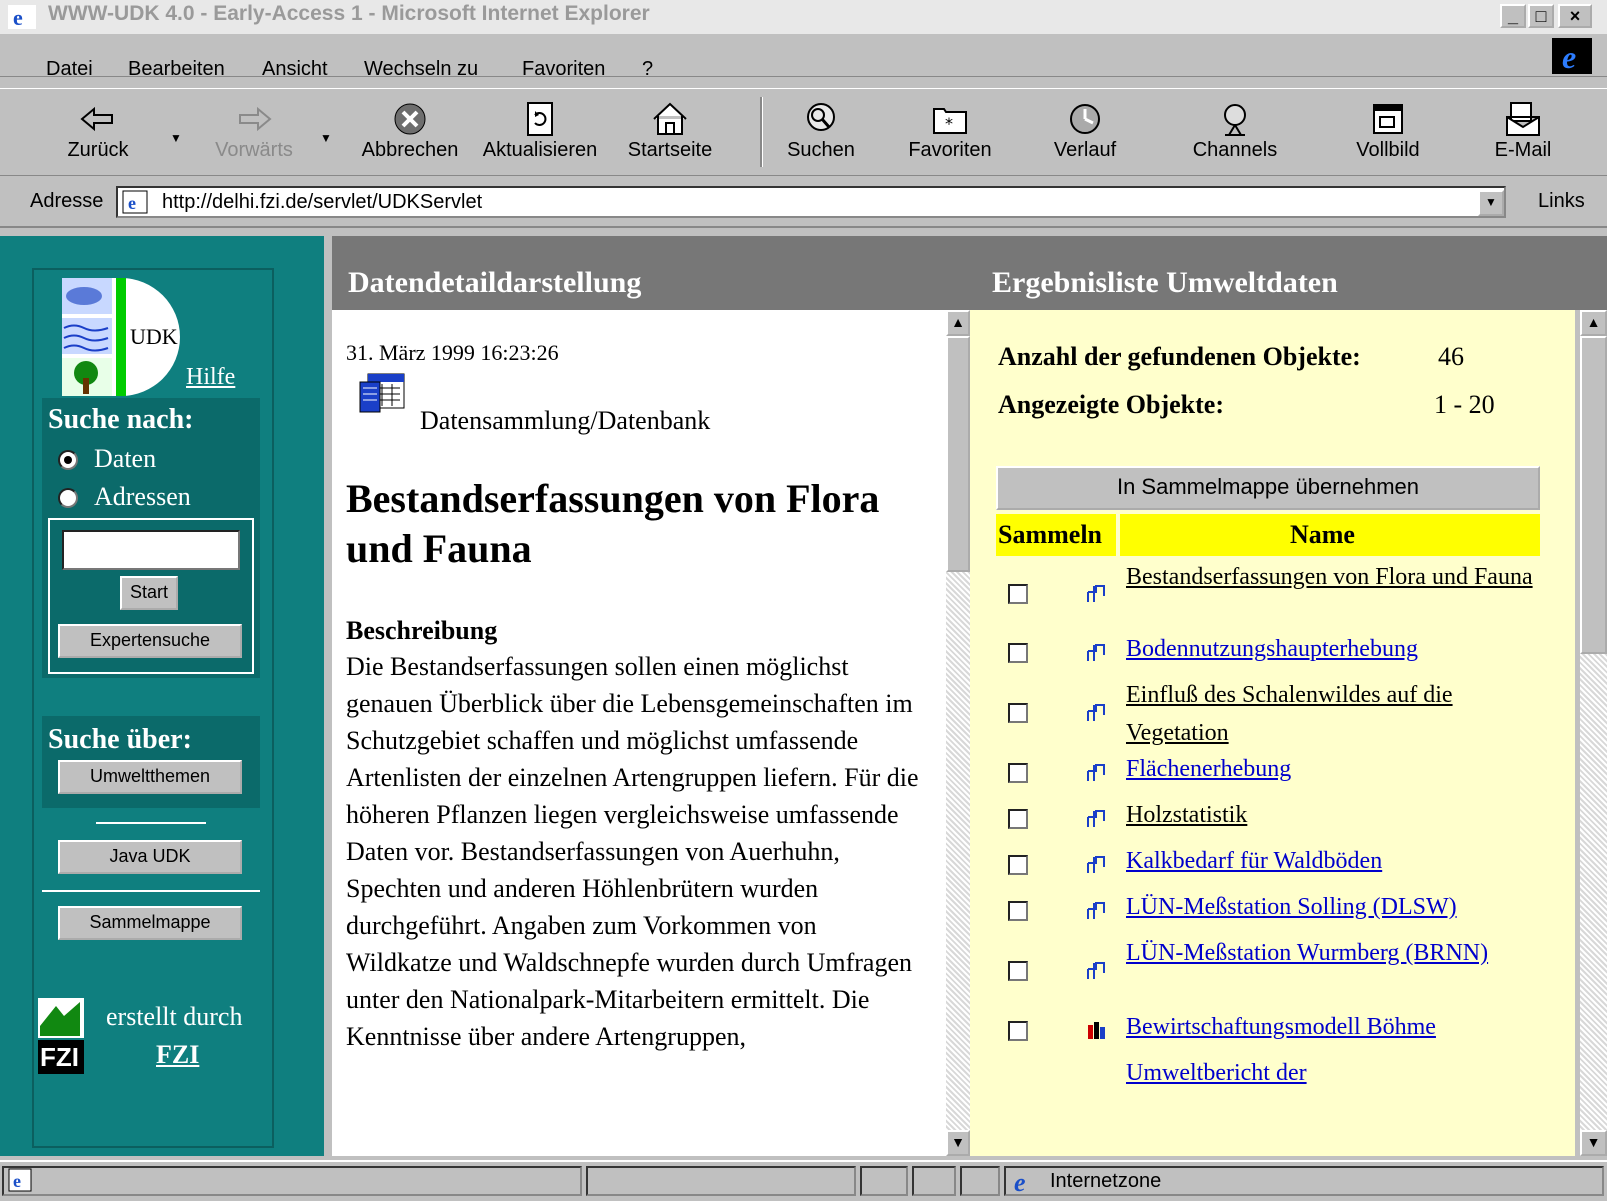  Describe the element at coordinates (150, 641) in the screenshot. I see `expert-search-button: Expertensuche` at that location.